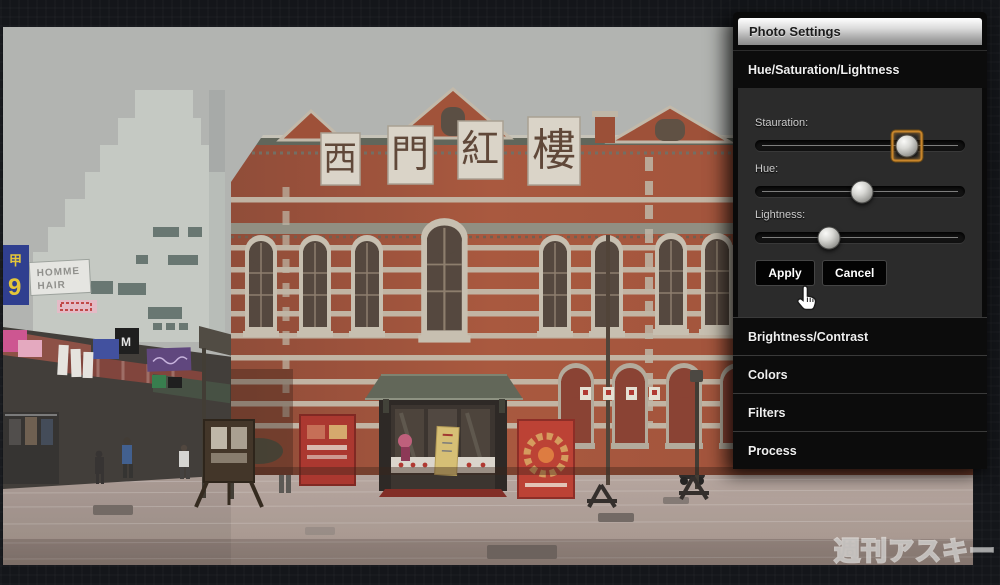  I want to click on hue-label: Hue:, so click(767, 169).